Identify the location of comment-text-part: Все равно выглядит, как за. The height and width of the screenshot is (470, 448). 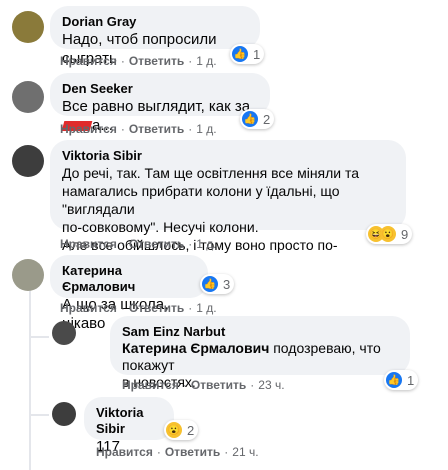
(156, 106).